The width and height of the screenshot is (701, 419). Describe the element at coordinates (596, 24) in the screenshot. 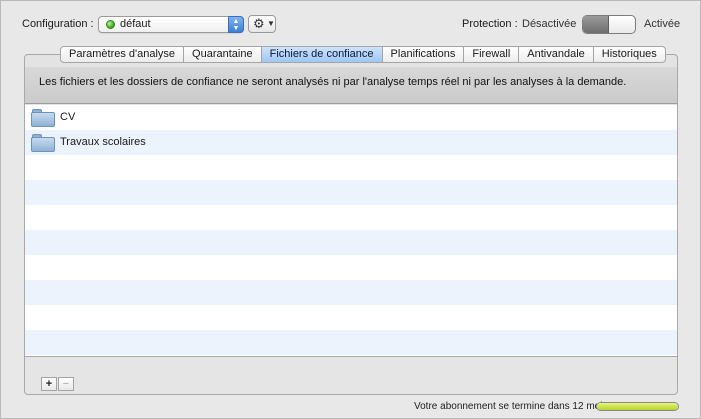

I see `toggle-knob` at that location.